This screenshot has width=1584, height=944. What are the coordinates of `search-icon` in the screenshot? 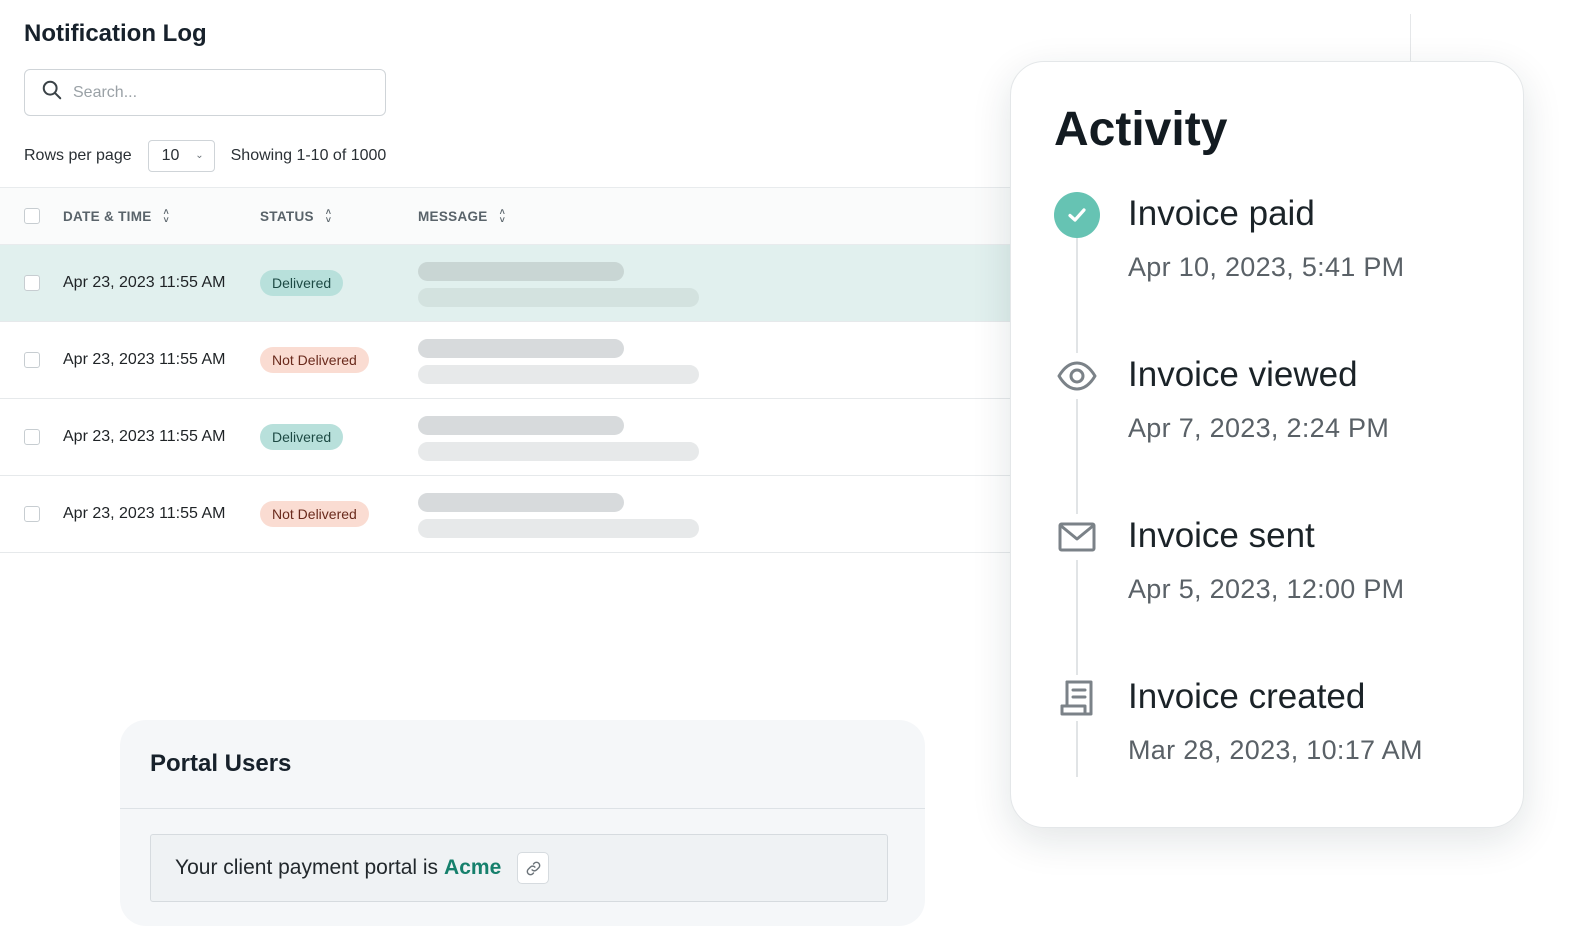 It's located at (52, 92).